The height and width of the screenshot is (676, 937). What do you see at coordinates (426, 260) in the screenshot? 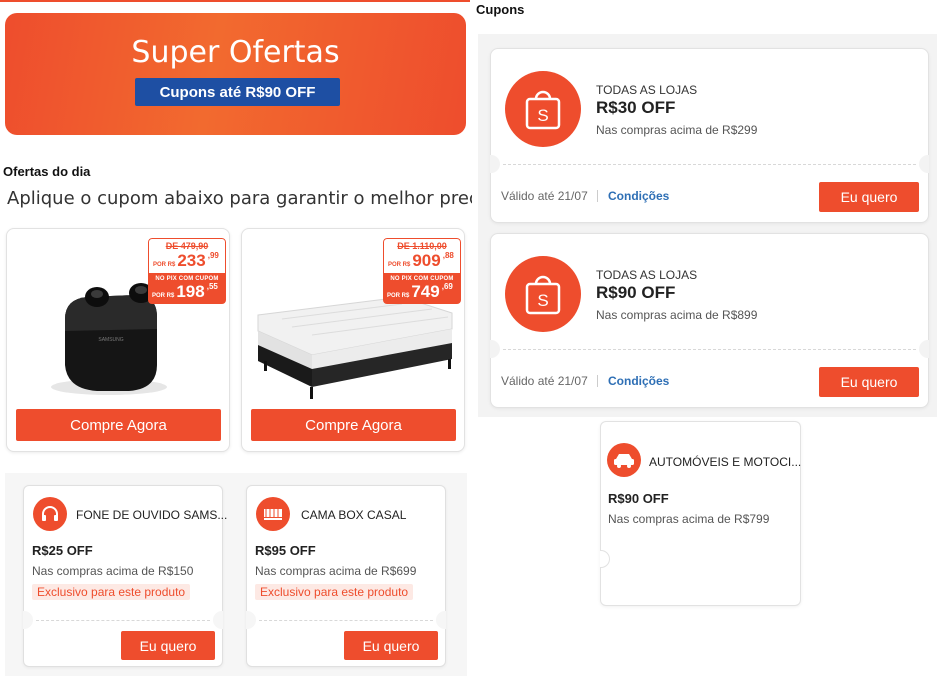
I see `price-value: 909` at bounding box center [426, 260].